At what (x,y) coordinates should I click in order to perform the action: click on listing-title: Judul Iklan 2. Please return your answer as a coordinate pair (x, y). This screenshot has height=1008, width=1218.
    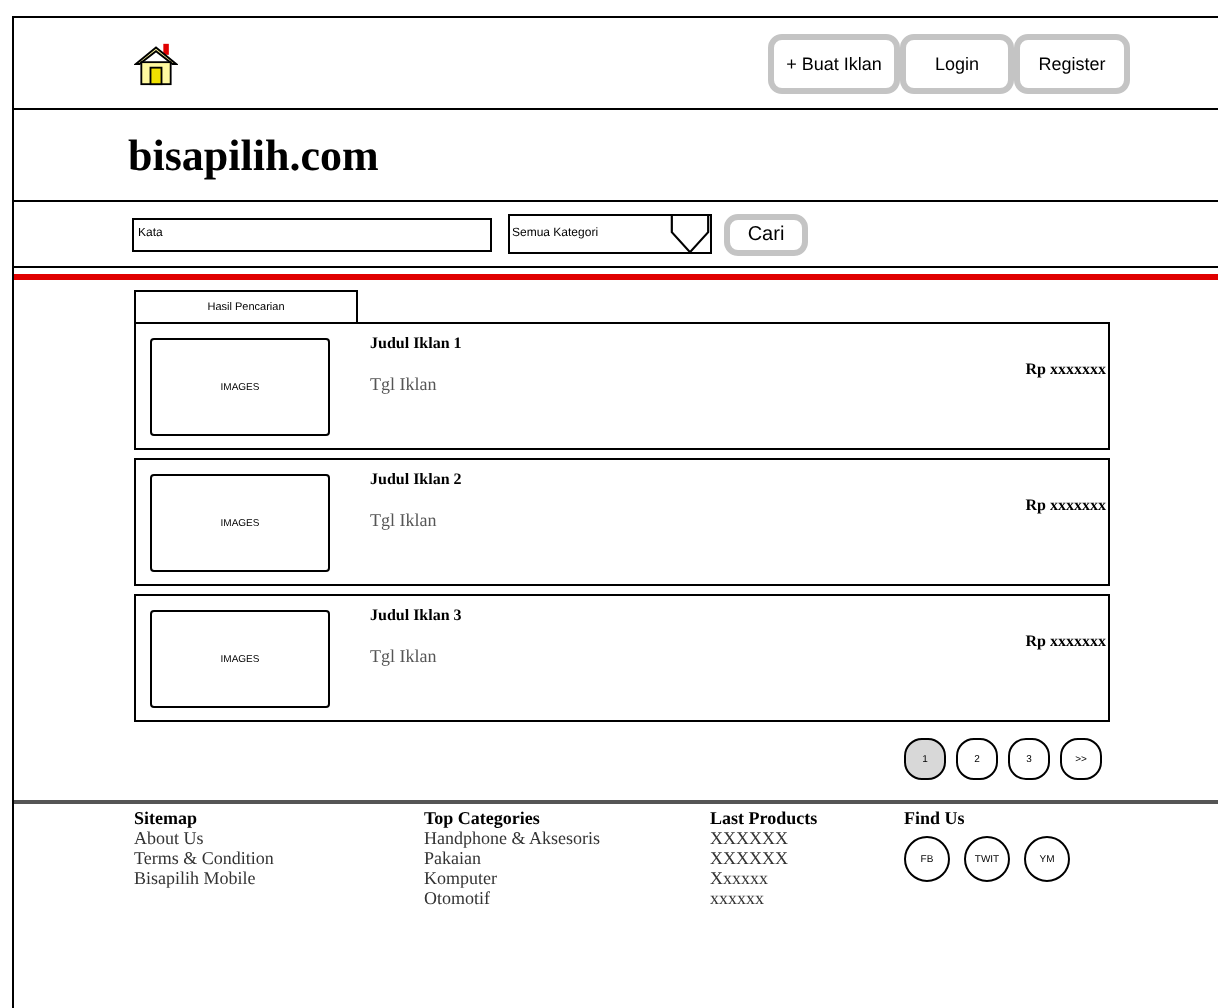
    Looking at the image, I should click on (620, 479).